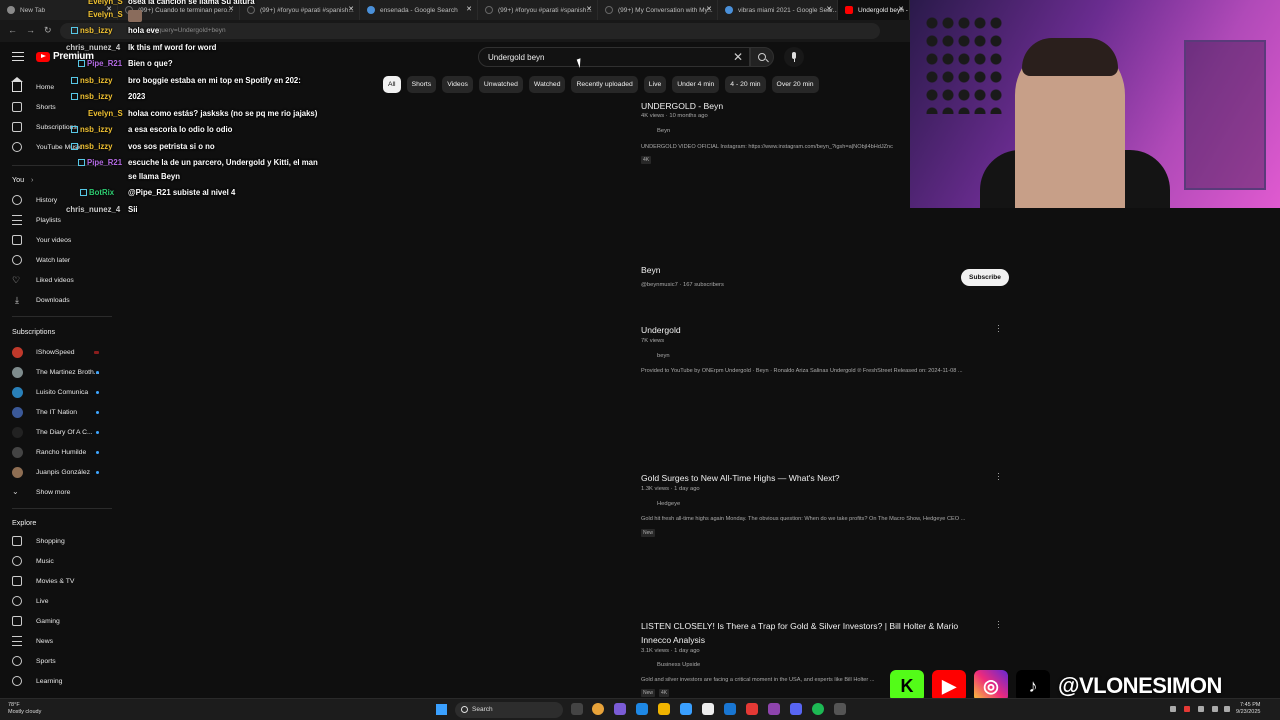 Image resolution: width=1280 pixels, height=720 pixels. What do you see at coordinates (41, 492) in the screenshot?
I see `show-more-button: ⌄ Show more` at bounding box center [41, 492].